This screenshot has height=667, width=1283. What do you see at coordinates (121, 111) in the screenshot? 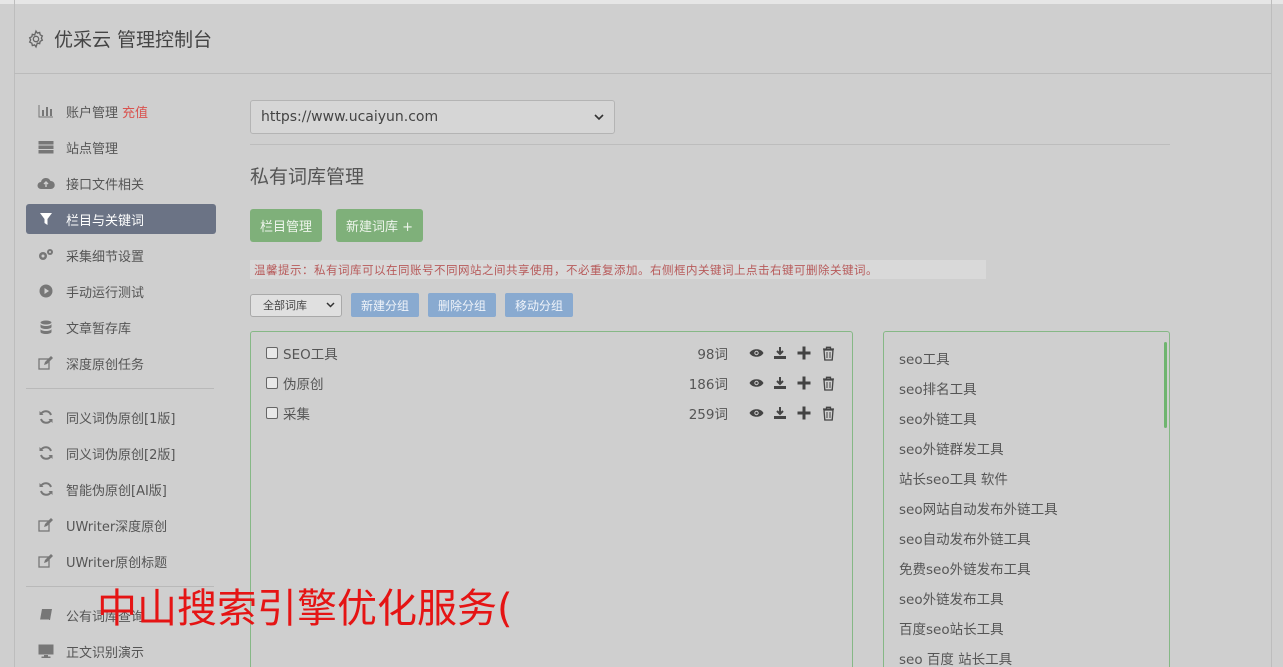
I see `sidebar-item-account: 账户管理 充值` at bounding box center [121, 111].